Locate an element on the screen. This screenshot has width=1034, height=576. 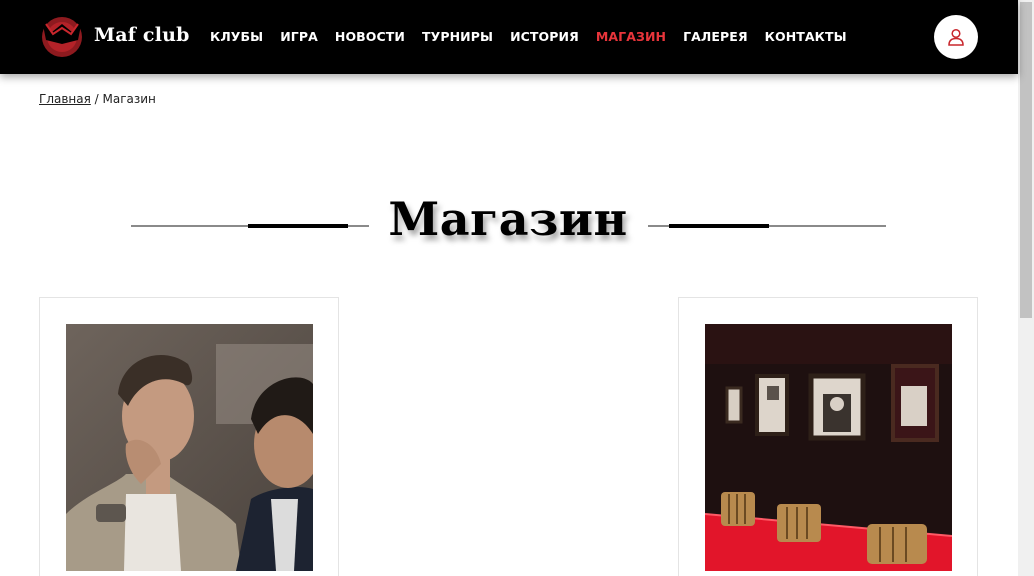
breadcrumb: Главная / Магазин is located at coordinates (97, 99).